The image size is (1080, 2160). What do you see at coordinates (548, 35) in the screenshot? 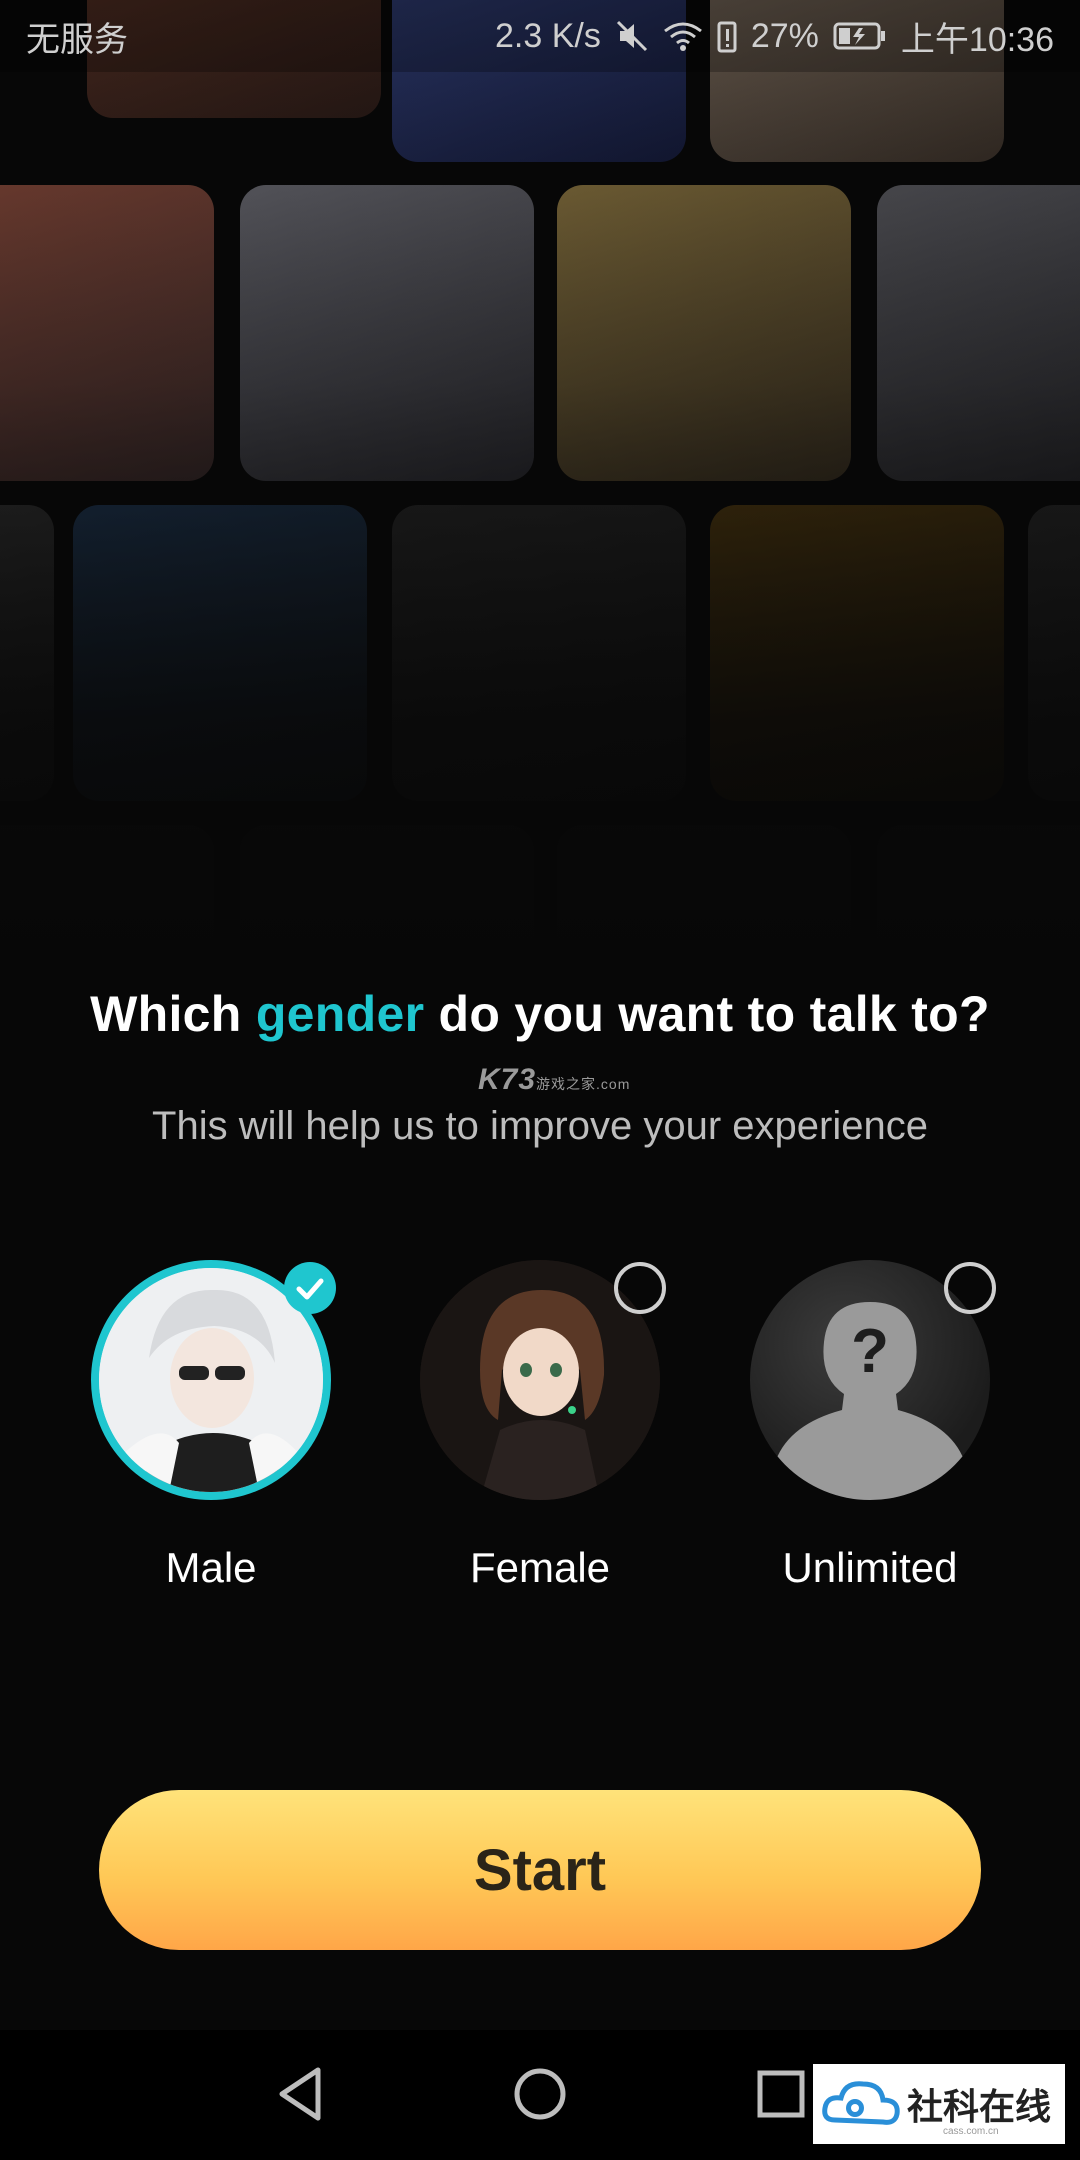
I see `net-speed: 2.3 K/s` at bounding box center [548, 35].